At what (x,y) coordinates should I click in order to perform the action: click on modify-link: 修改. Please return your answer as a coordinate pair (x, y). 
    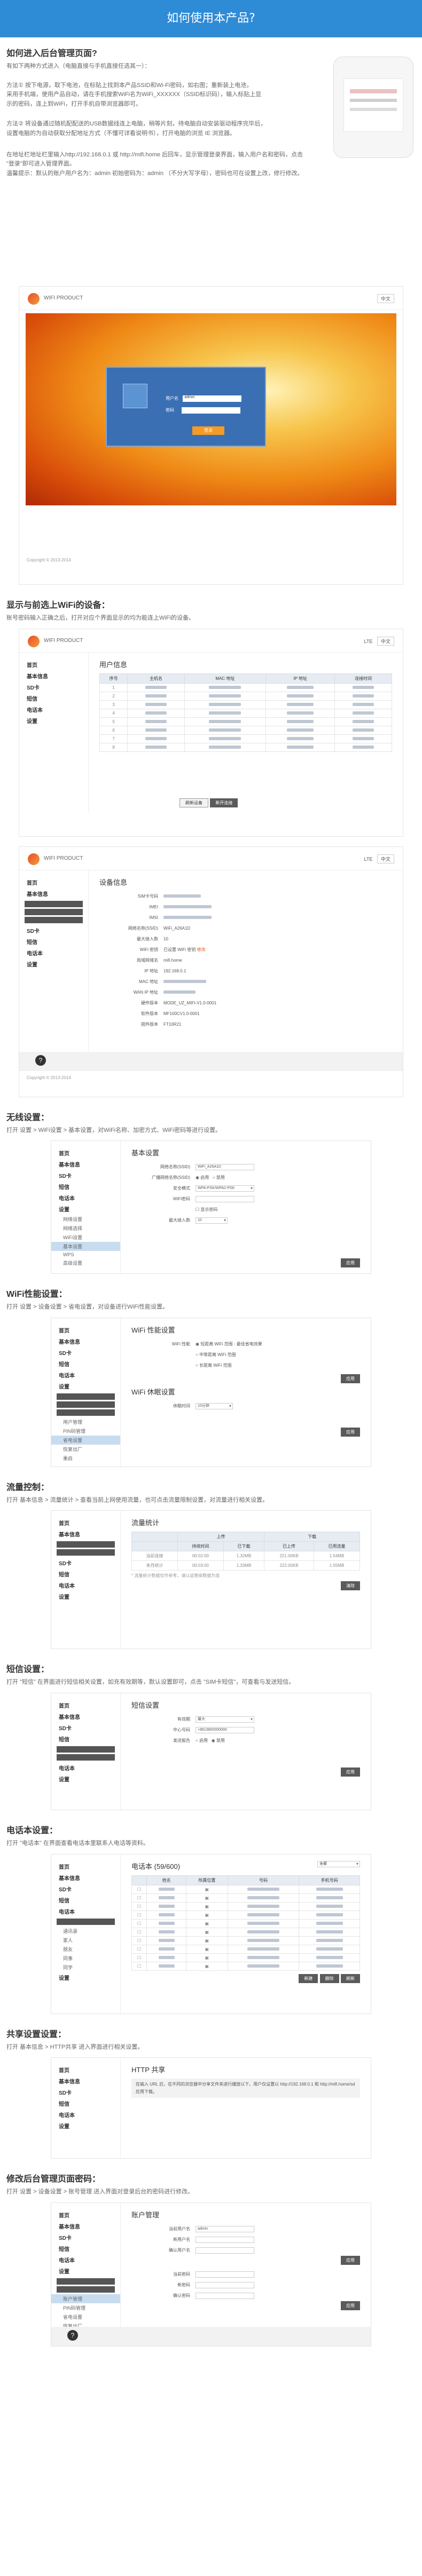
    Looking at the image, I should click on (201, 949).